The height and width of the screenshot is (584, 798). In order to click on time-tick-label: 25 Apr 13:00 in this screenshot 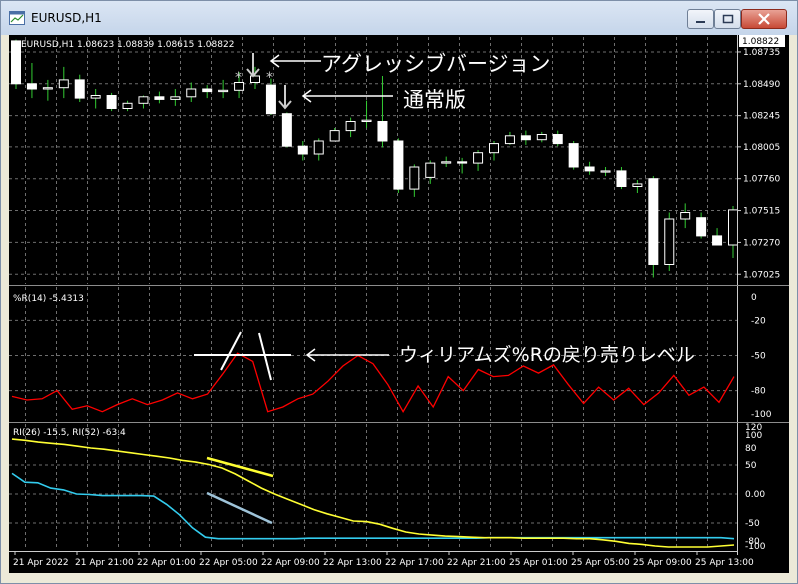, I will do `click(724, 563)`.